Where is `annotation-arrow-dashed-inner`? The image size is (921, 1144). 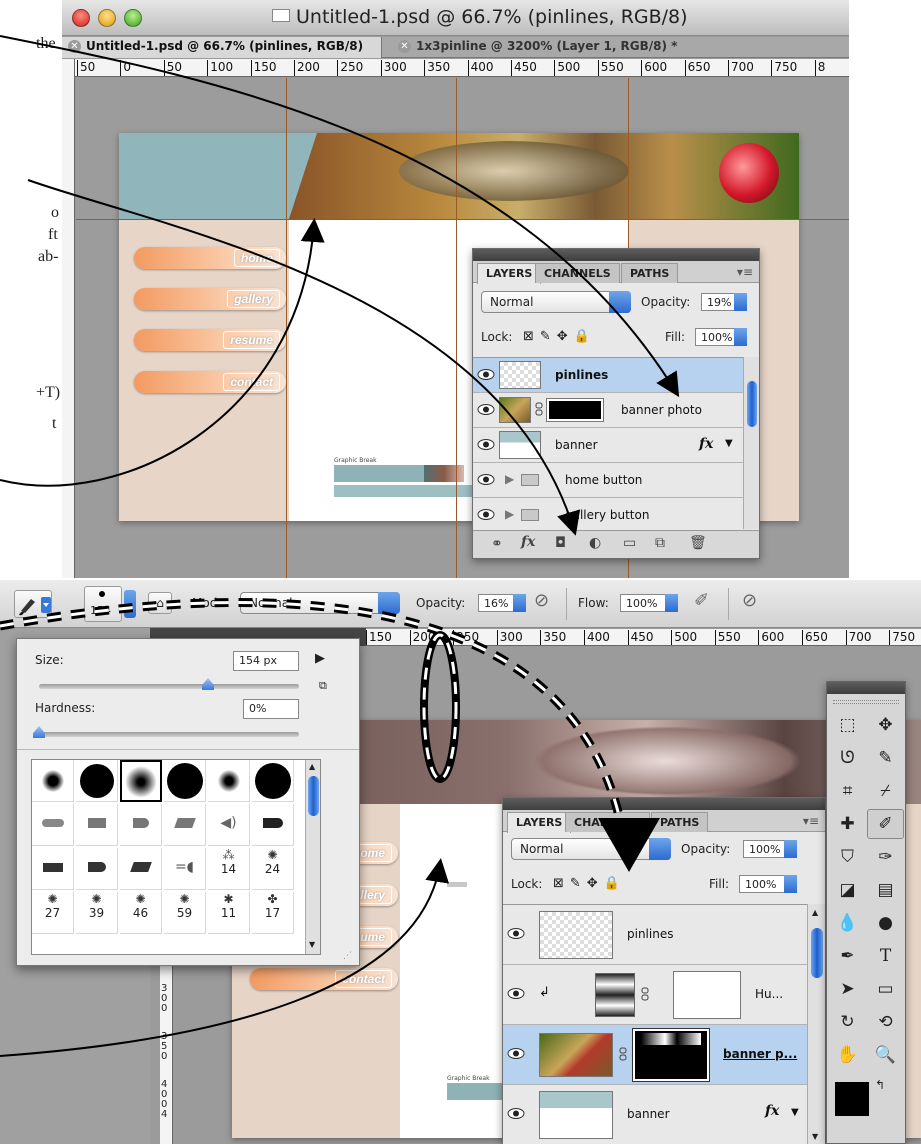 annotation-arrow-dashed-inner is located at coordinates (311, 711).